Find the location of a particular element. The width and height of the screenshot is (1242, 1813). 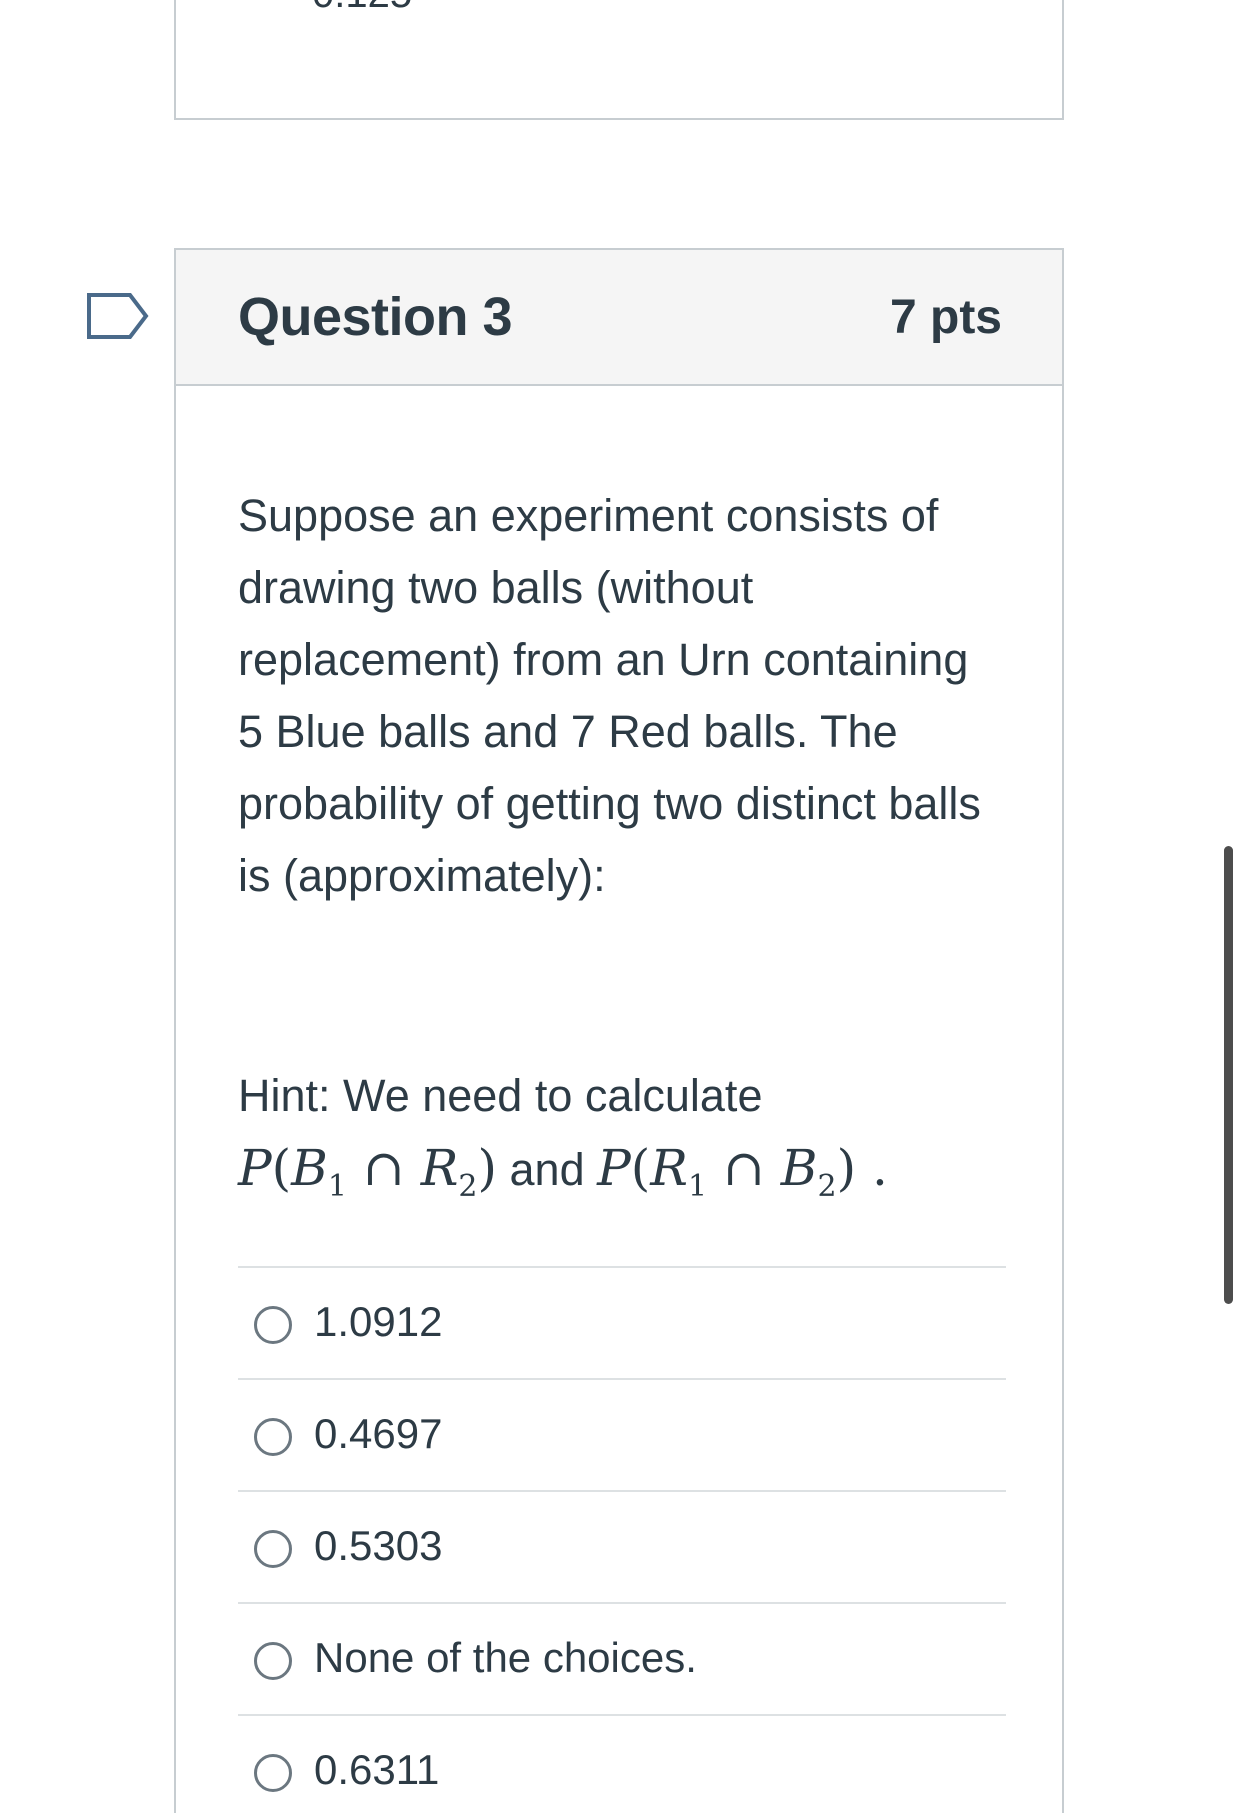

question-points: 7 pts is located at coordinates (945, 317).